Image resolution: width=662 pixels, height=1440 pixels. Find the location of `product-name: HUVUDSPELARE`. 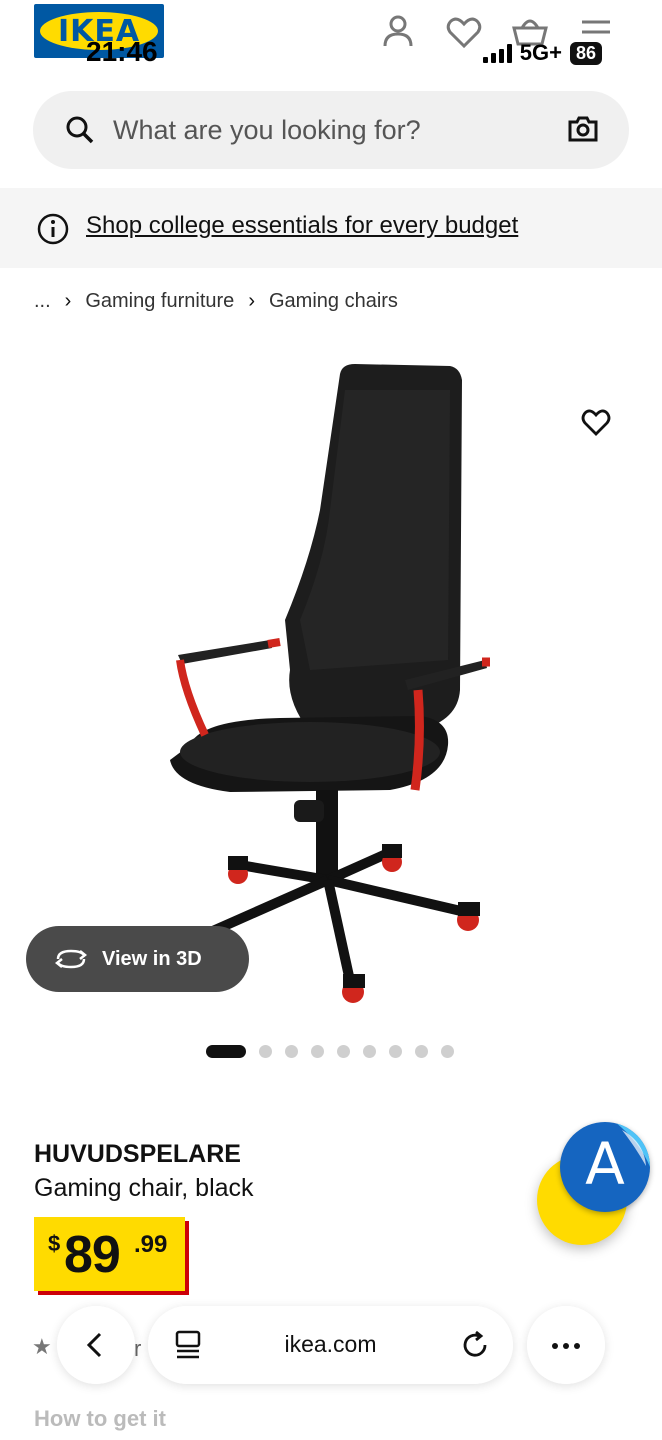

product-name: HUVUDSPELARE is located at coordinates (137, 1154).